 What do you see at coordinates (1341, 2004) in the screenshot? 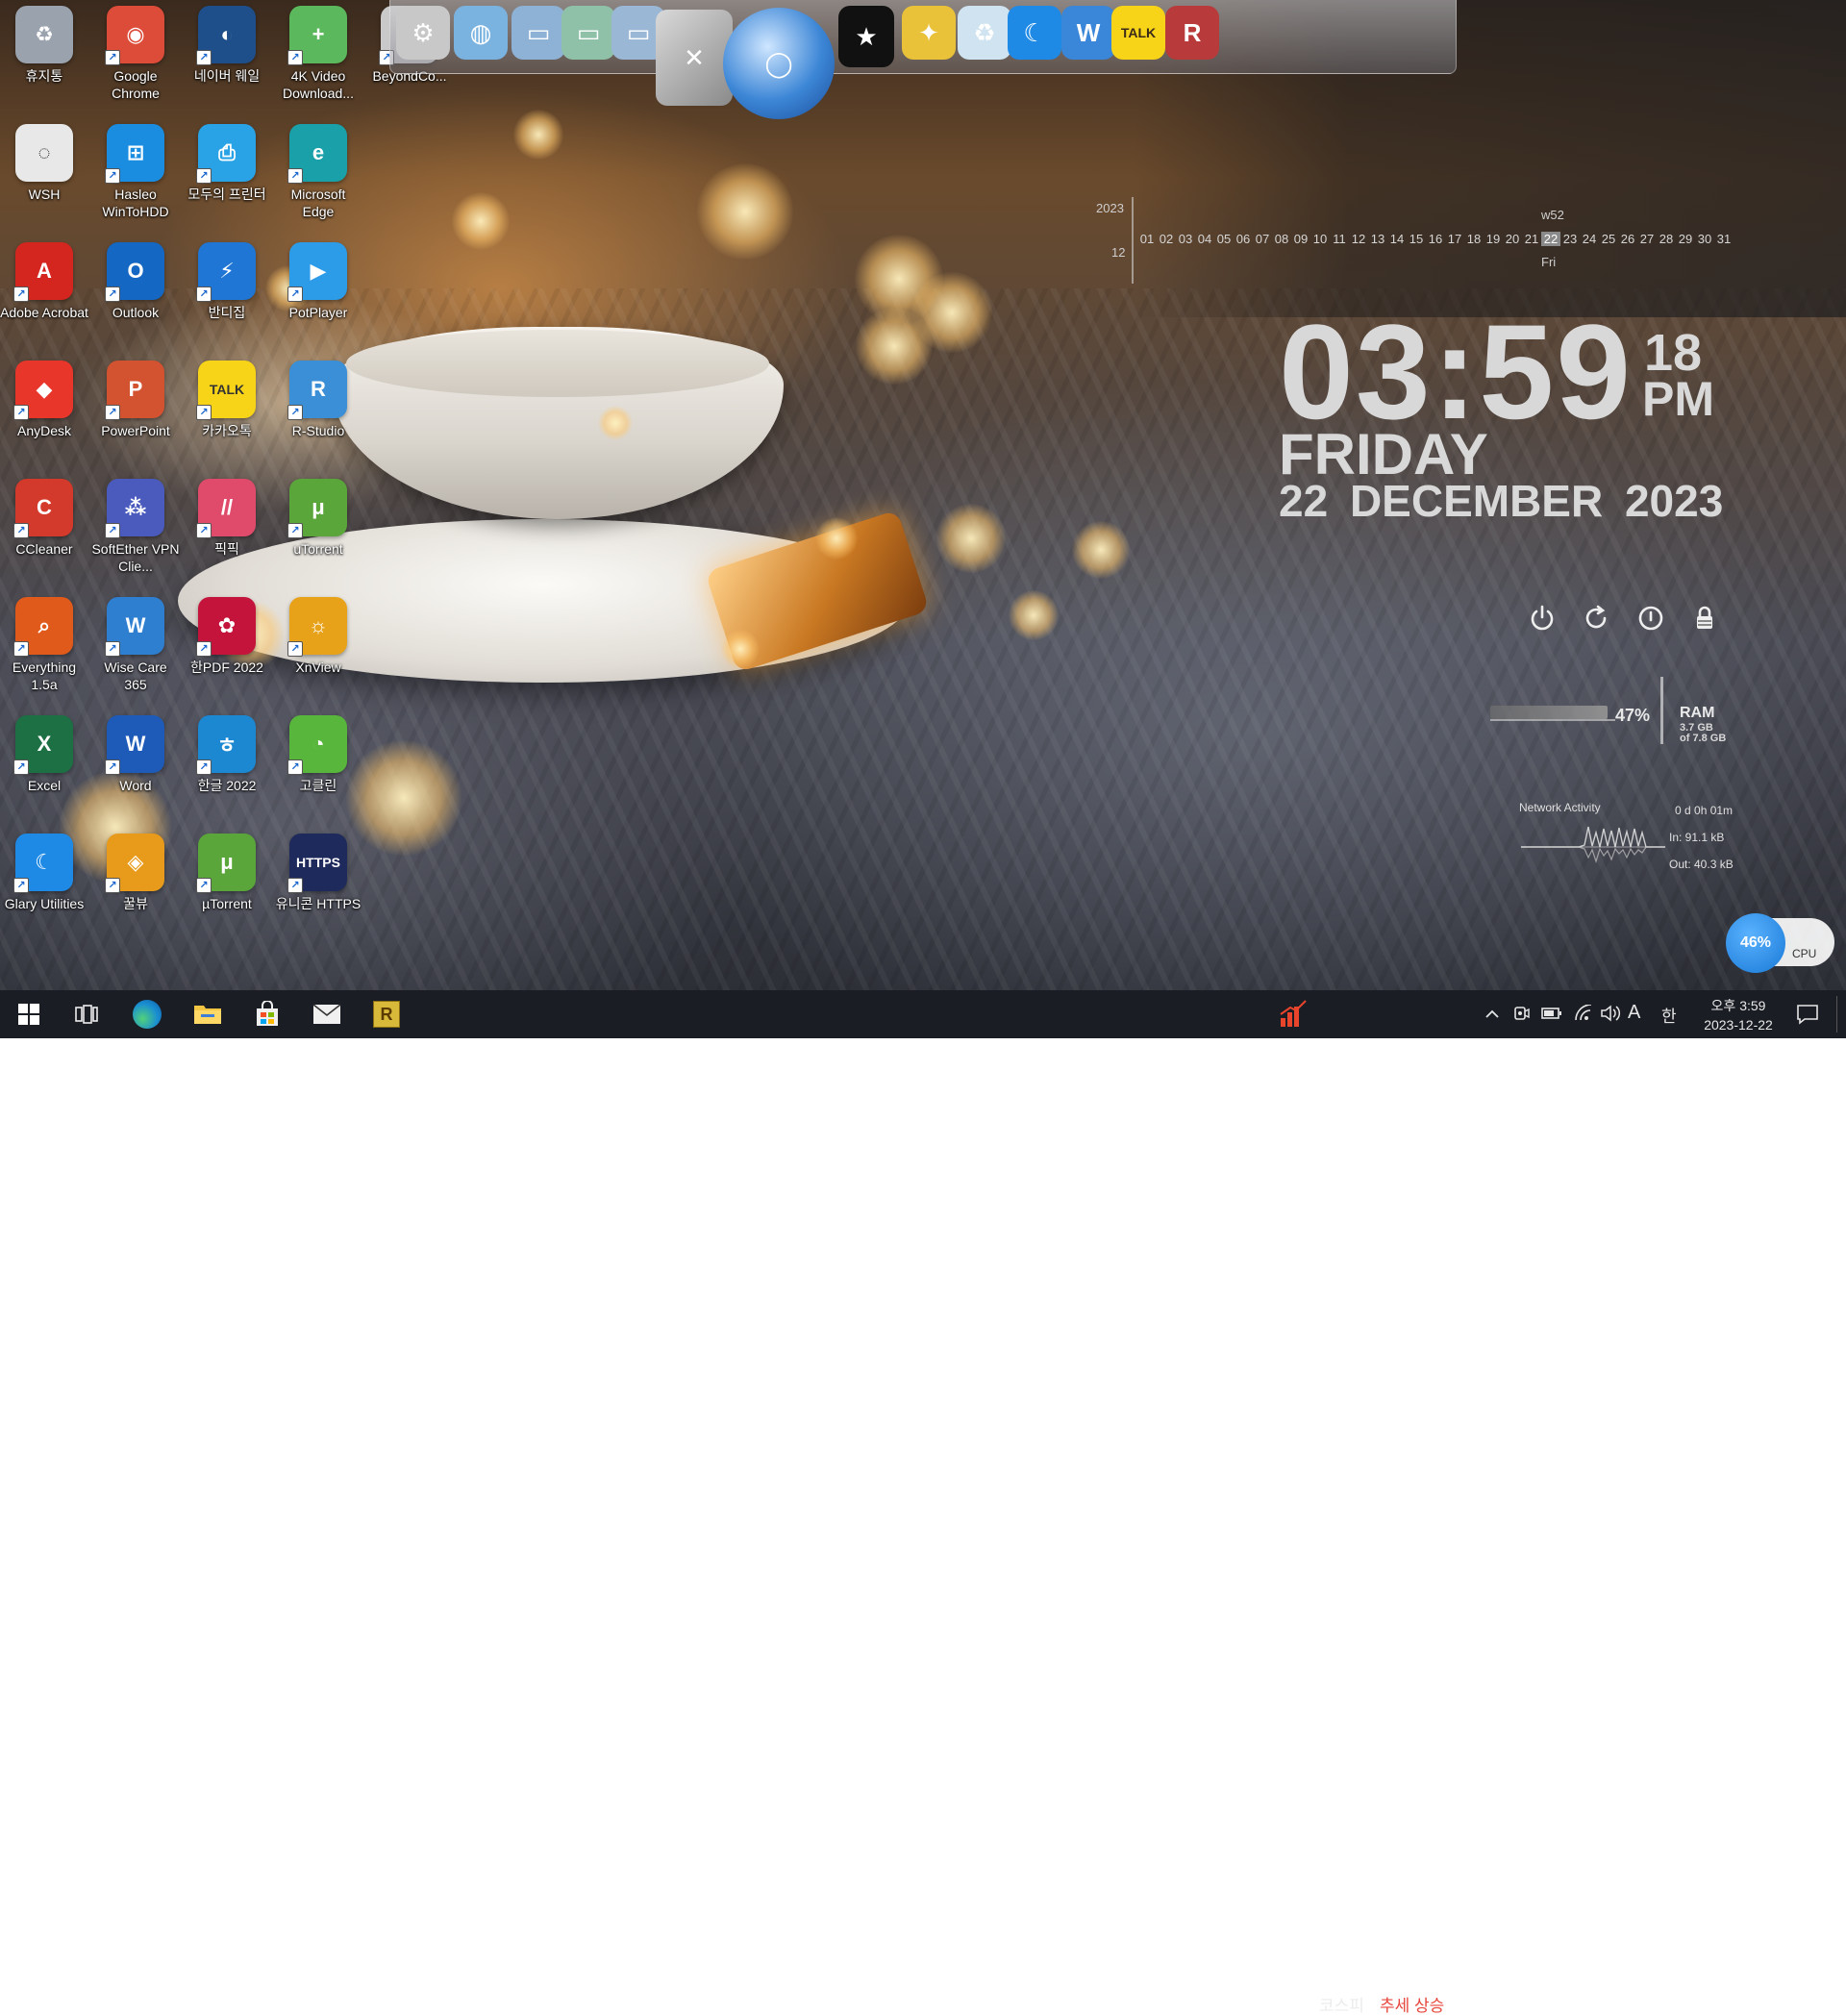
I see `kospi-label: 코스피` at bounding box center [1341, 2004].